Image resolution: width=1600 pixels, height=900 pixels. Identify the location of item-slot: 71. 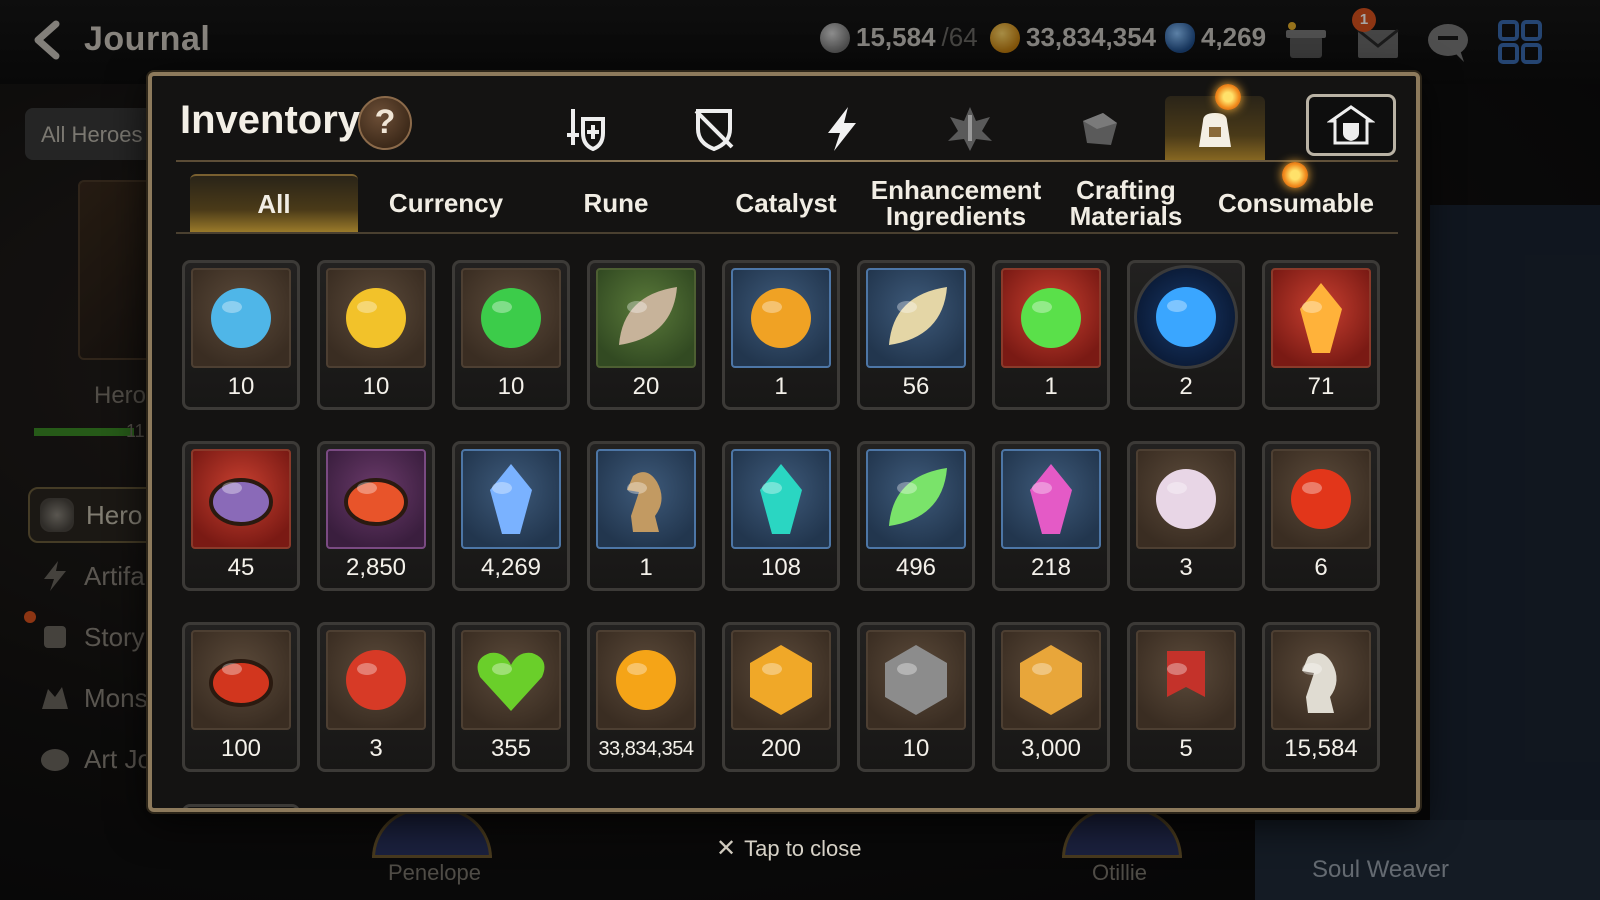
(1321, 335).